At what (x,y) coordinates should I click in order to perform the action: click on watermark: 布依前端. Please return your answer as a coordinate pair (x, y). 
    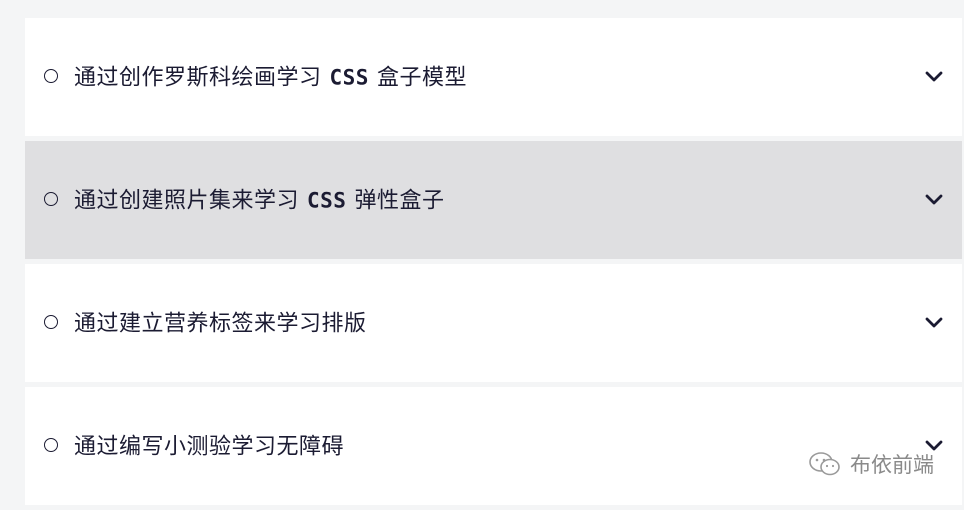
    Looking at the image, I should click on (871, 464).